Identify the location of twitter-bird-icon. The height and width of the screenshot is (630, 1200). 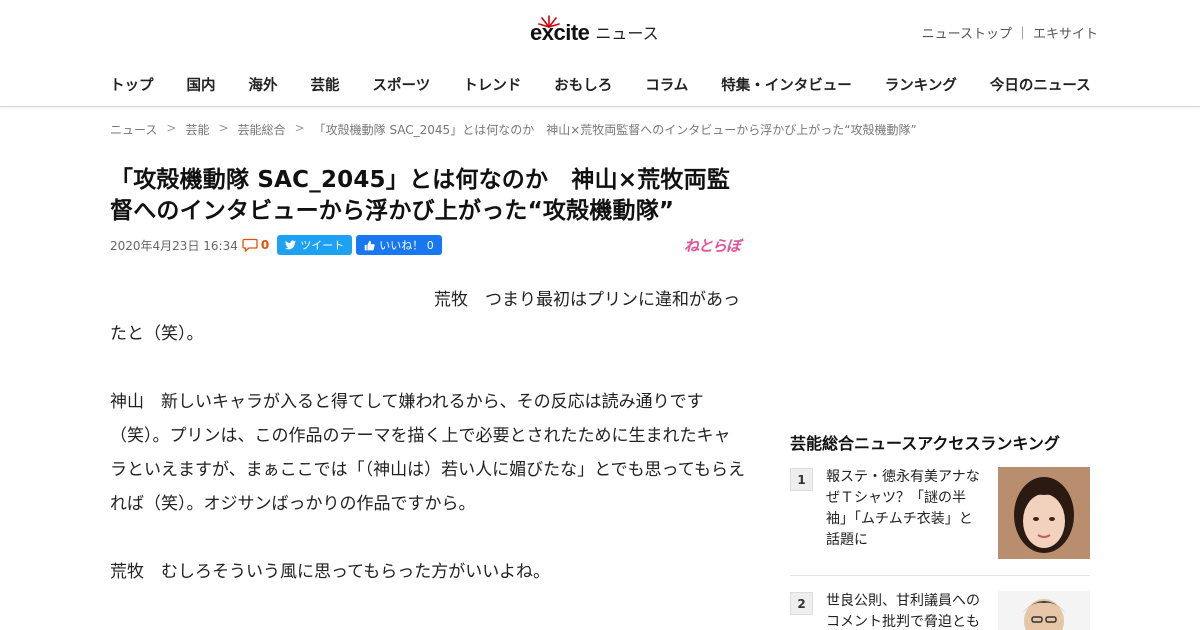
(291, 245).